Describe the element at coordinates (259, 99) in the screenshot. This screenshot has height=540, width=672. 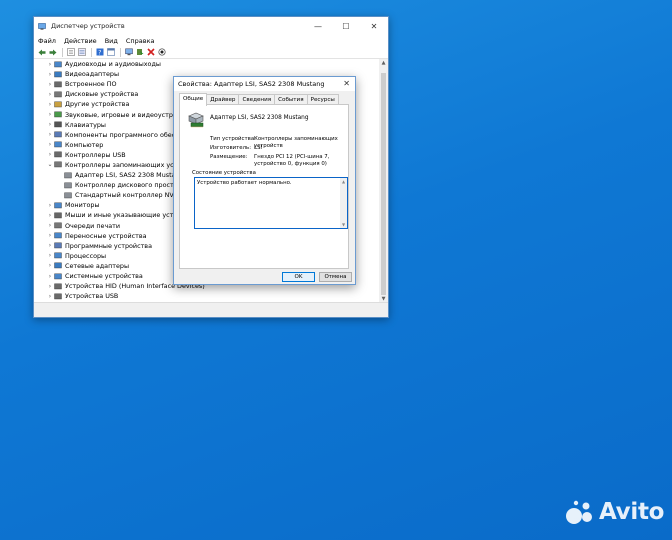
I see `dialog-tabs: Общие Драйвер Сведения События Ресурсы` at that location.